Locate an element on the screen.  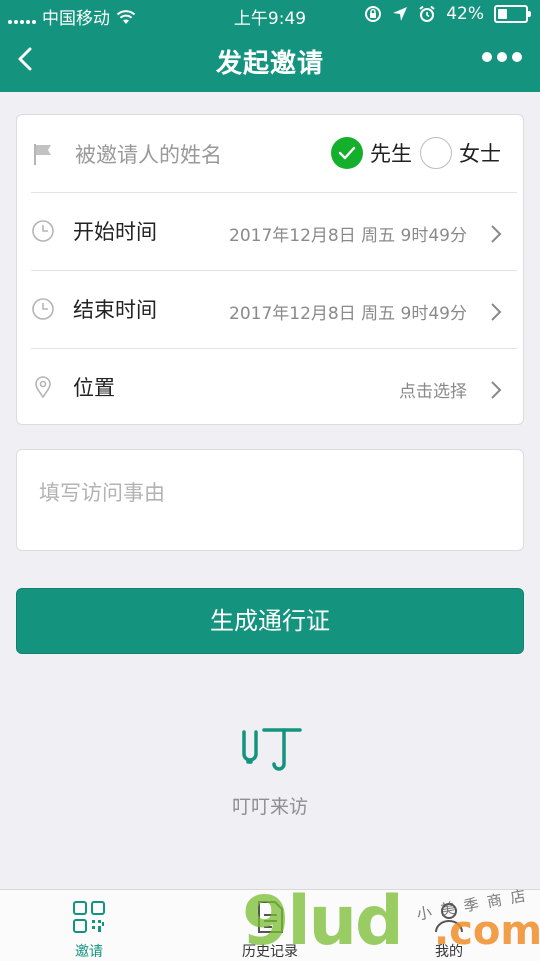
tab-history: 历史记录 is located at coordinates (270, 925).